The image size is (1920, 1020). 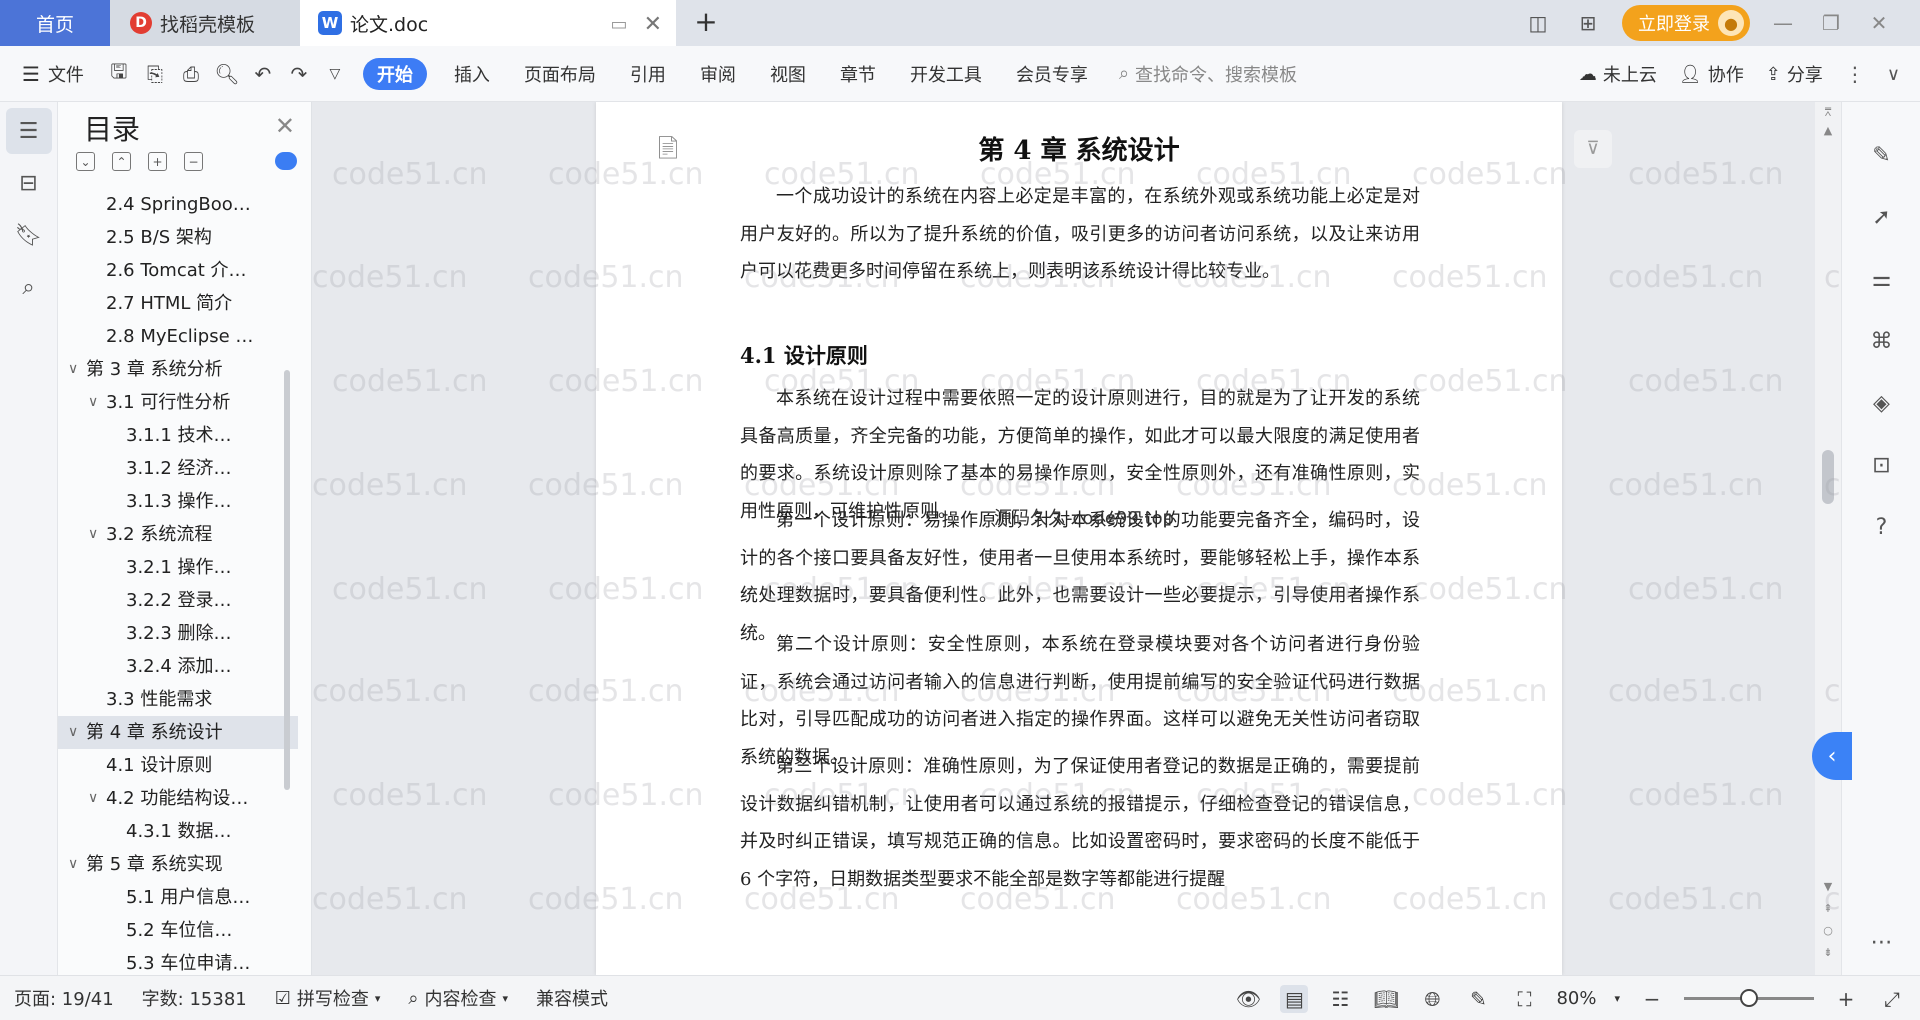 What do you see at coordinates (1828, 477) in the screenshot?
I see `scrollbar-thumb` at bounding box center [1828, 477].